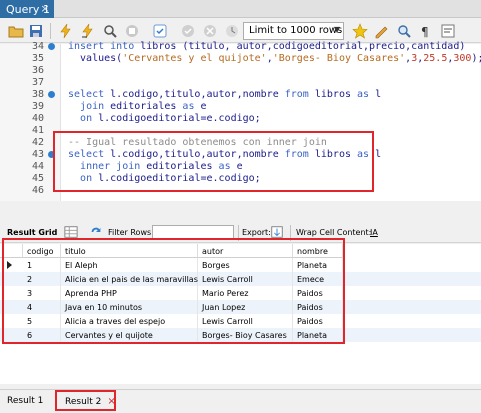 The width and height of the screenshot is (481, 413). Describe the element at coordinates (129, 321) in the screenshot. I see `cell-titulo: Alicia a traves del espejo` at that location.